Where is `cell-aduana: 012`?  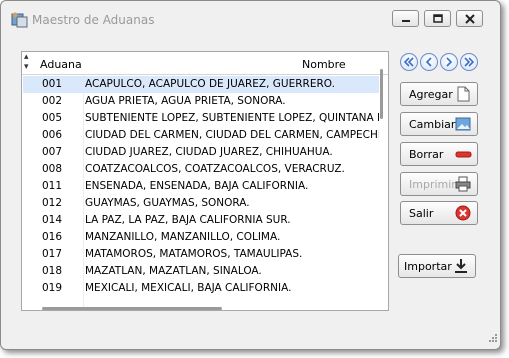 cell-aduana: 012 is located at coordinates (52, 203).